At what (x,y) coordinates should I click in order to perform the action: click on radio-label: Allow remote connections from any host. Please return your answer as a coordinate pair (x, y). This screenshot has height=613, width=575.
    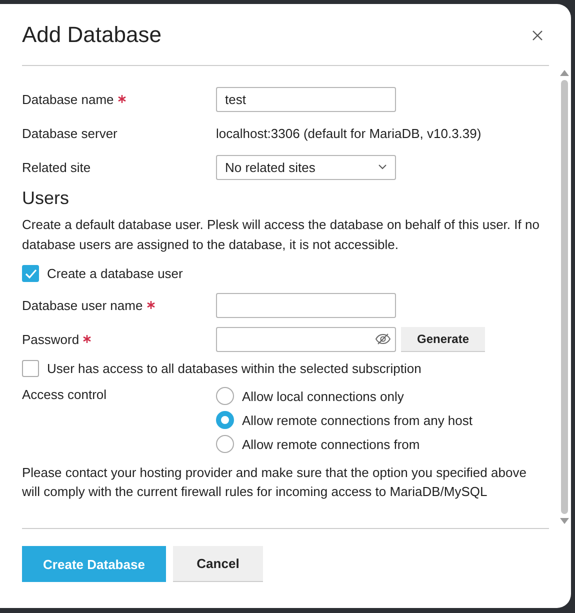
    Looking at the image, I should click on (357, 420).